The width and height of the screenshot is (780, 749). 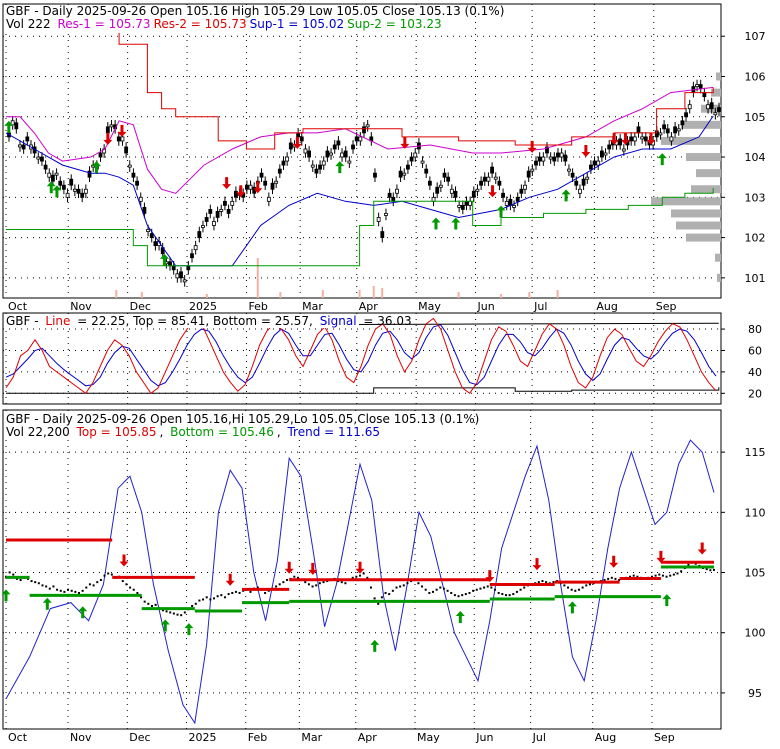 I want to click on x-tick-label: Jun, so click(x=484, y=737).